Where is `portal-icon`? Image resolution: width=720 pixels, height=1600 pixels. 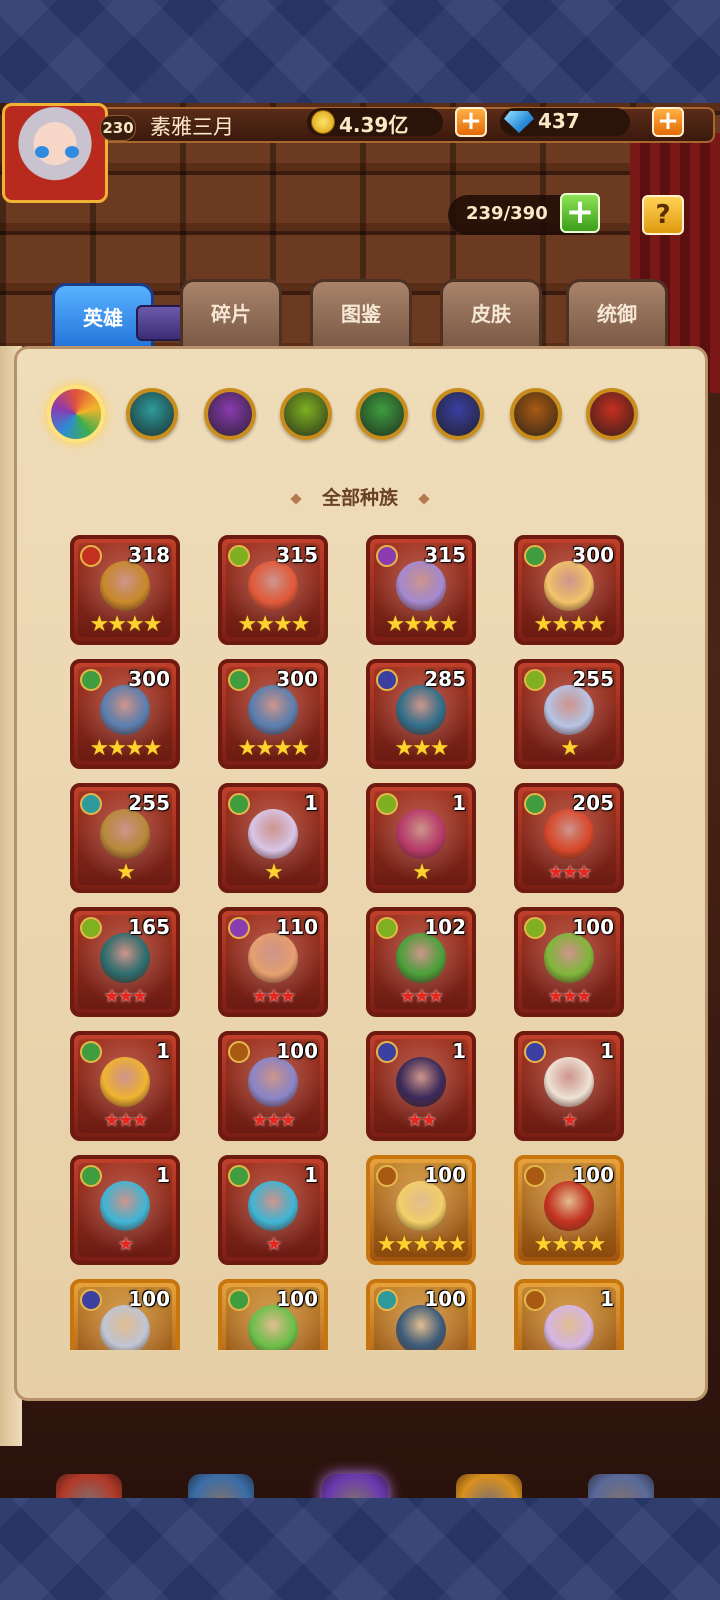 portal-icon is located at coordinates (355, 1486).